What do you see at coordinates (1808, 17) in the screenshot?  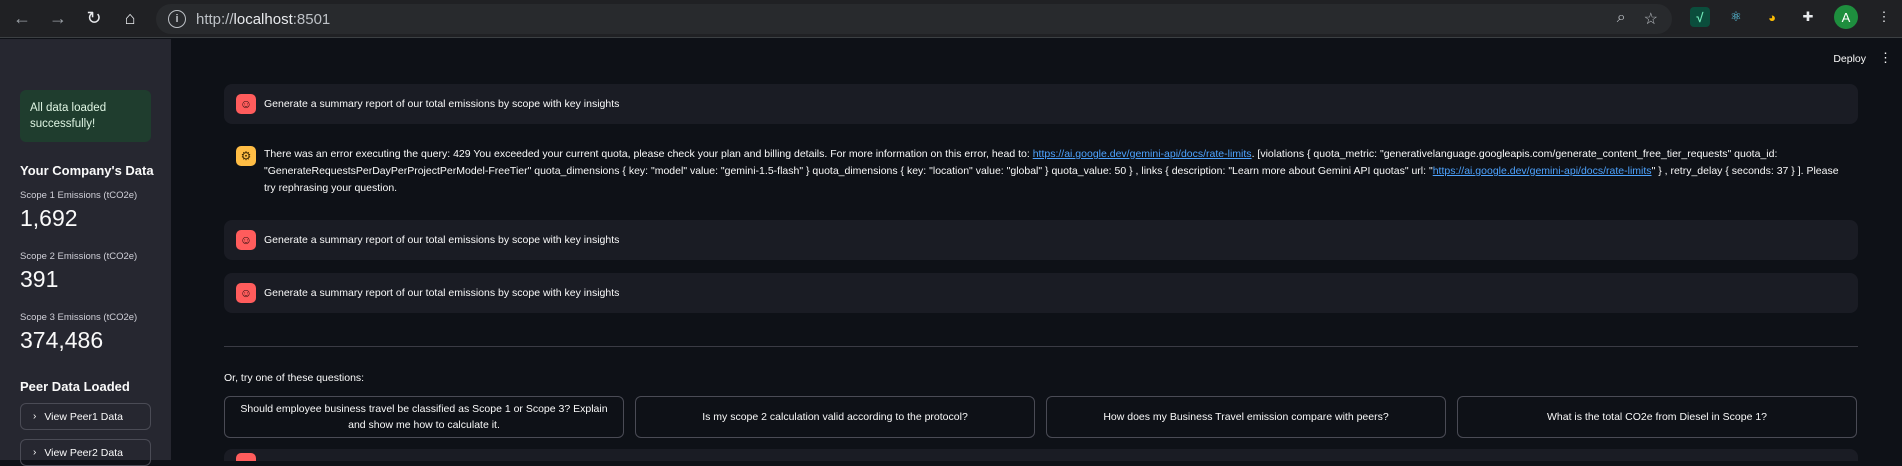 I see `extensions-puzzle-icon: ✚` at bounding box center [1808, 17].